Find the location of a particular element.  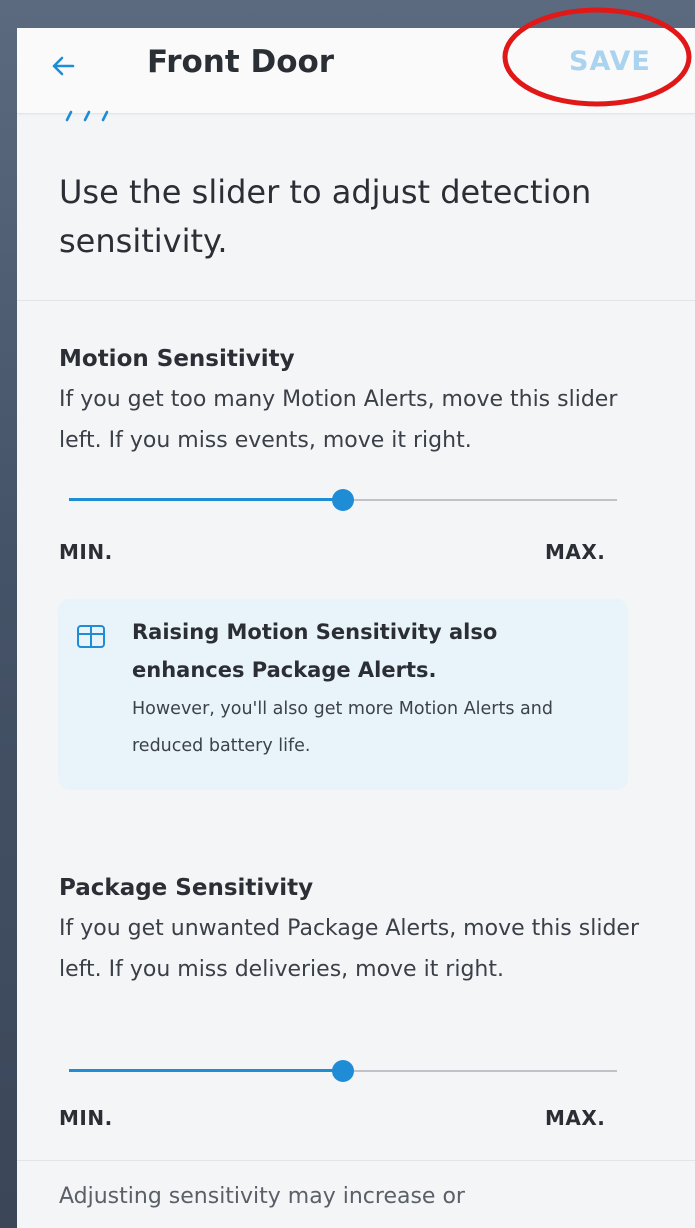

motion-sensitivity-title: Motion Sensitivity is located at coordinates (177, 359).